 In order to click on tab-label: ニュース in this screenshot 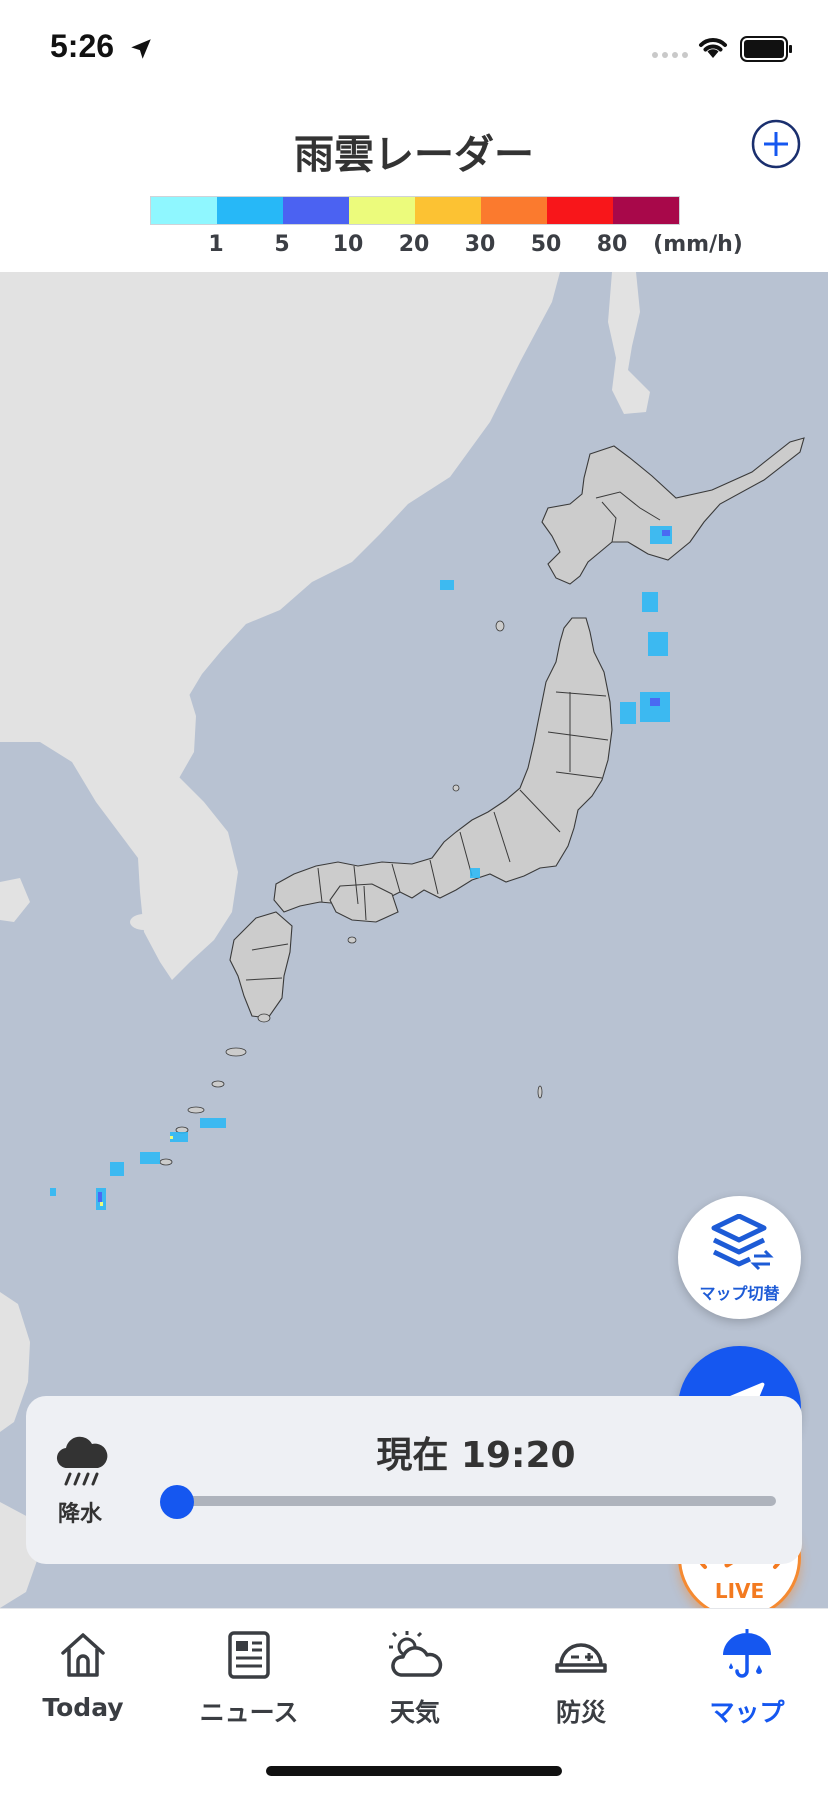, I will do `click(249, 1712)`.